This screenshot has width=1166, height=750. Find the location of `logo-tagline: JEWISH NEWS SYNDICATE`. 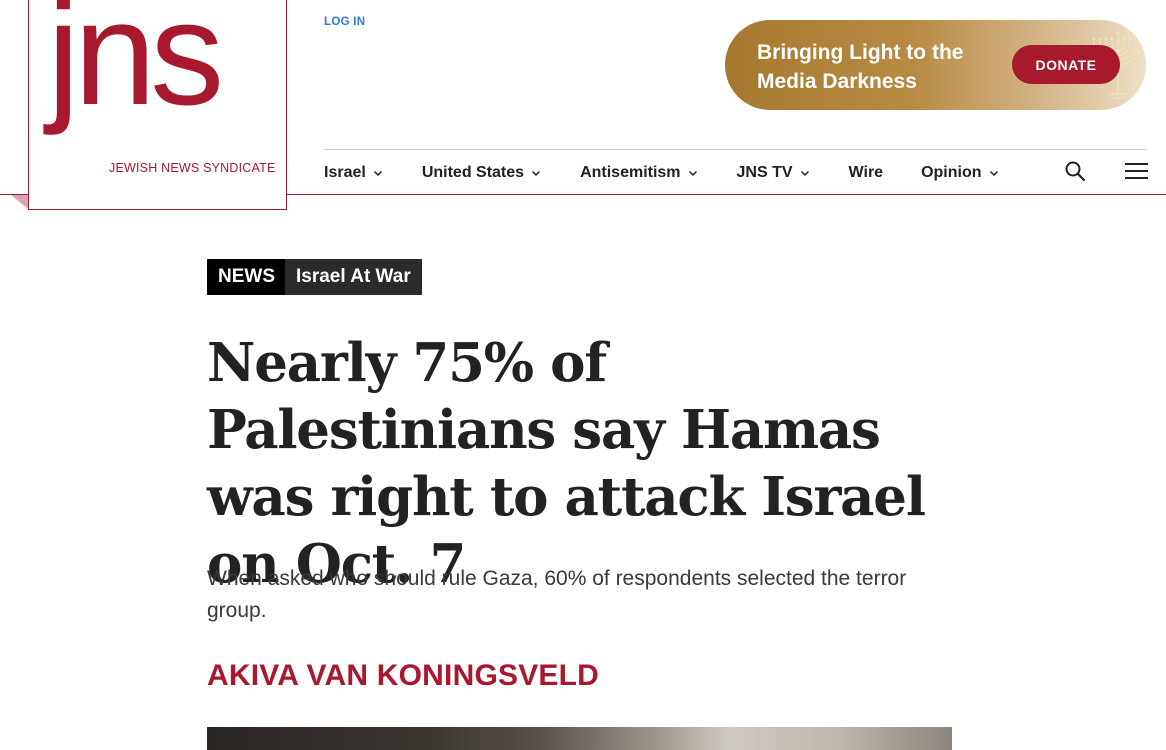

logo-tagline: JEWISH NEWS SYNDICATE is located at coordinates (192, 168).